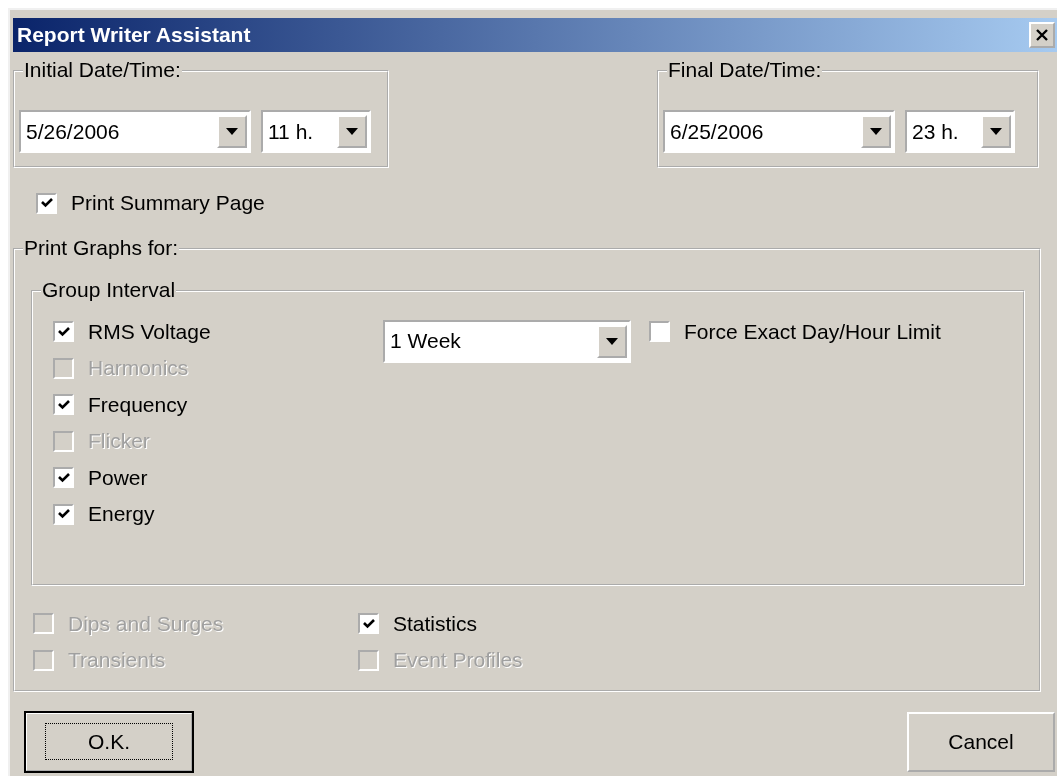  Describe the element at coordinates (135, 131) in the screenshot. I see `date-combo: 5/26/2006` at that location.